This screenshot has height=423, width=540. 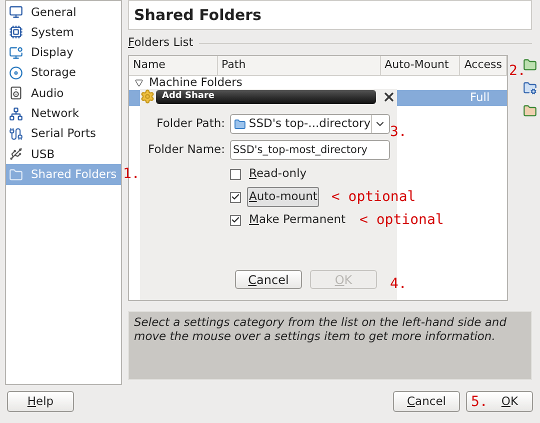 What do you see at coordinates (16, 12) in the screenshot?
I see `monitor-icon` at bounding box center [16, 12].